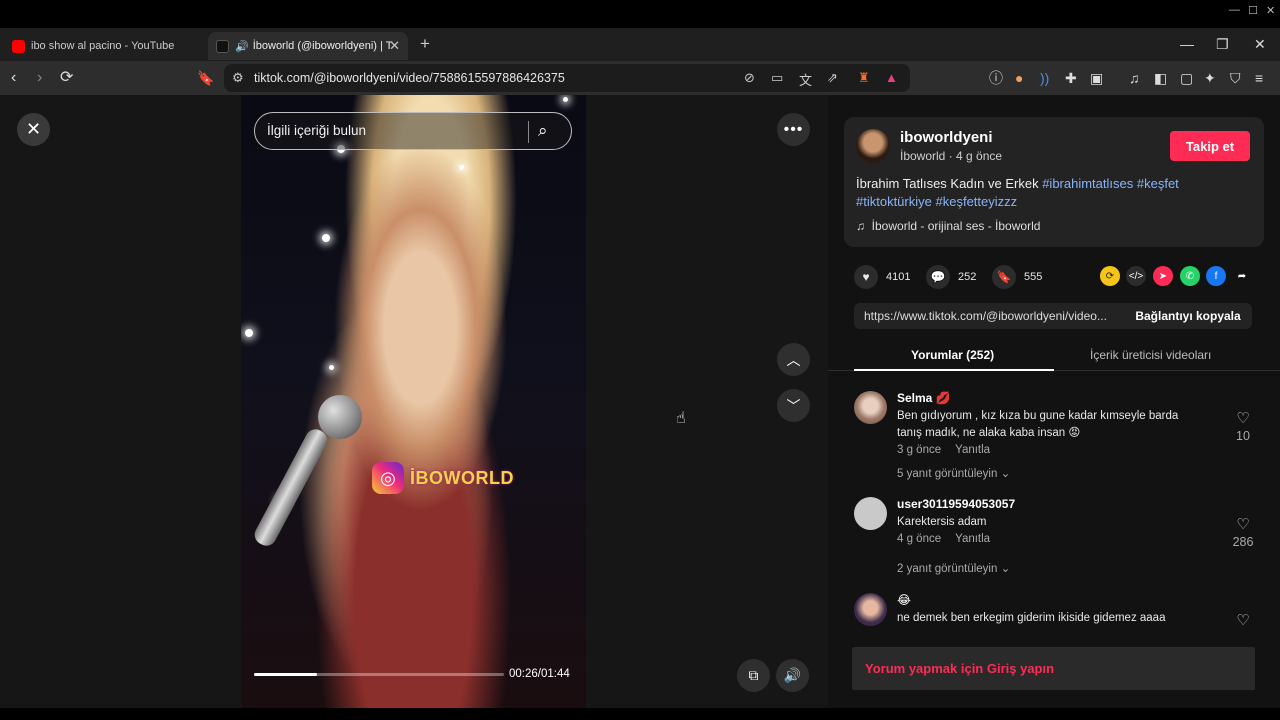  What do you see at coordinates (864, 78) in the screenshot?
I see `brave-shield-icon: ♜` at bounding box center [864, 78].